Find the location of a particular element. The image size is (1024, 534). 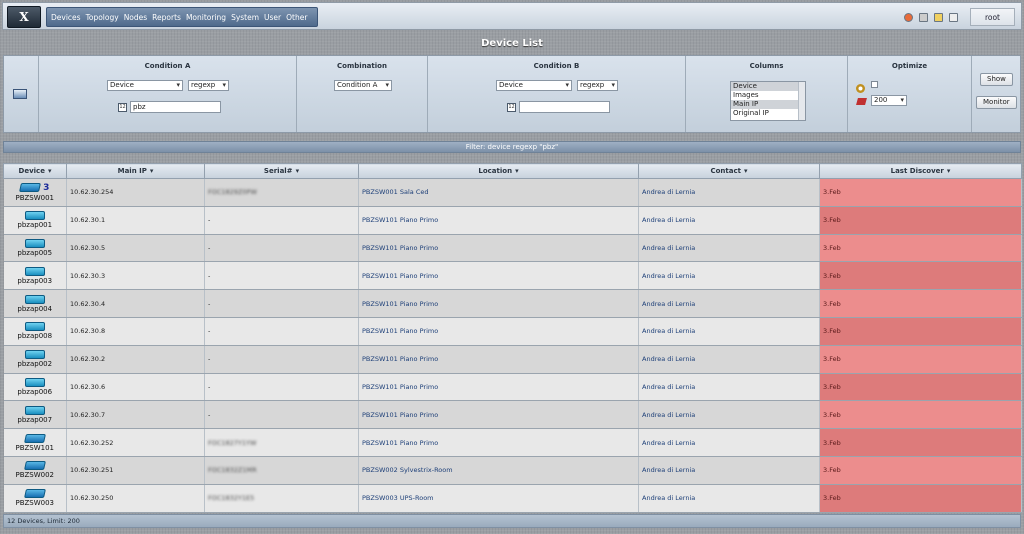

device-name-link: pbzap005 is located at coordinates (35, 253).